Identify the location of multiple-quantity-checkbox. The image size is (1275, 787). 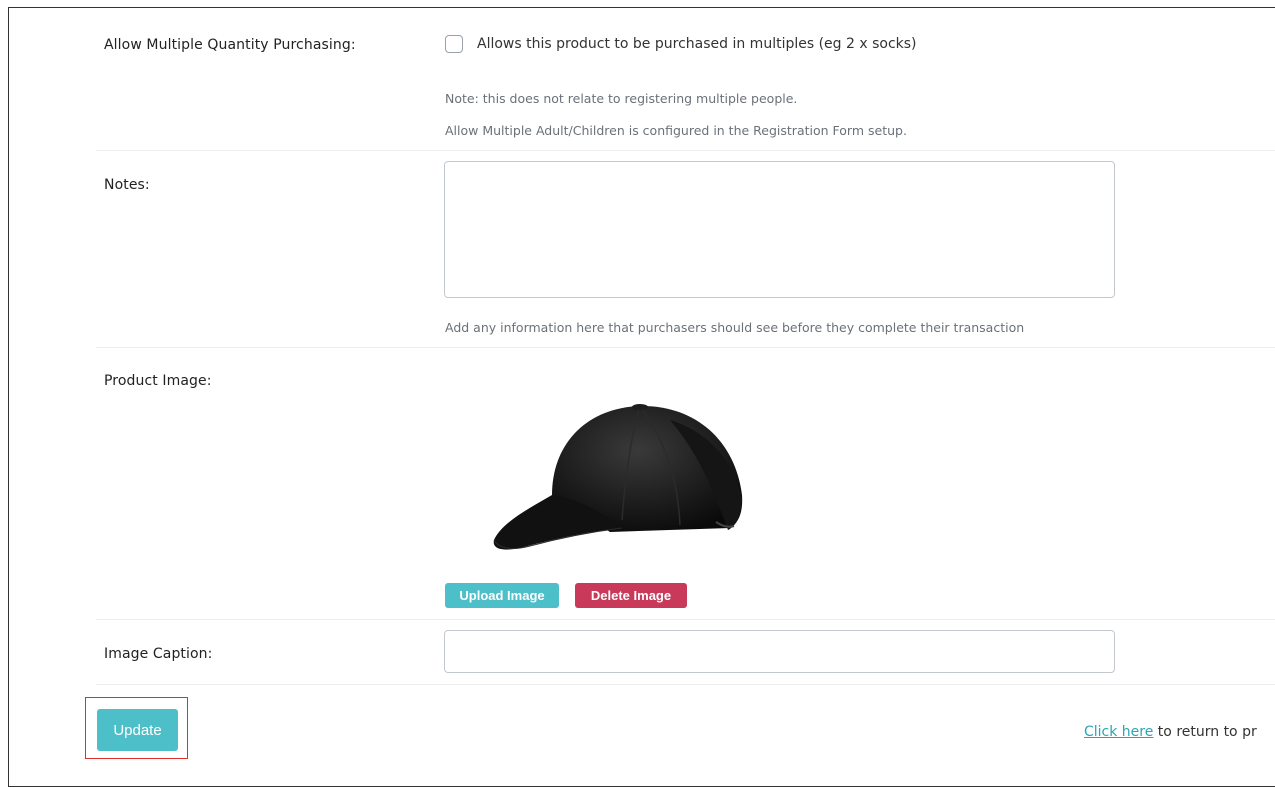
(454, 44).